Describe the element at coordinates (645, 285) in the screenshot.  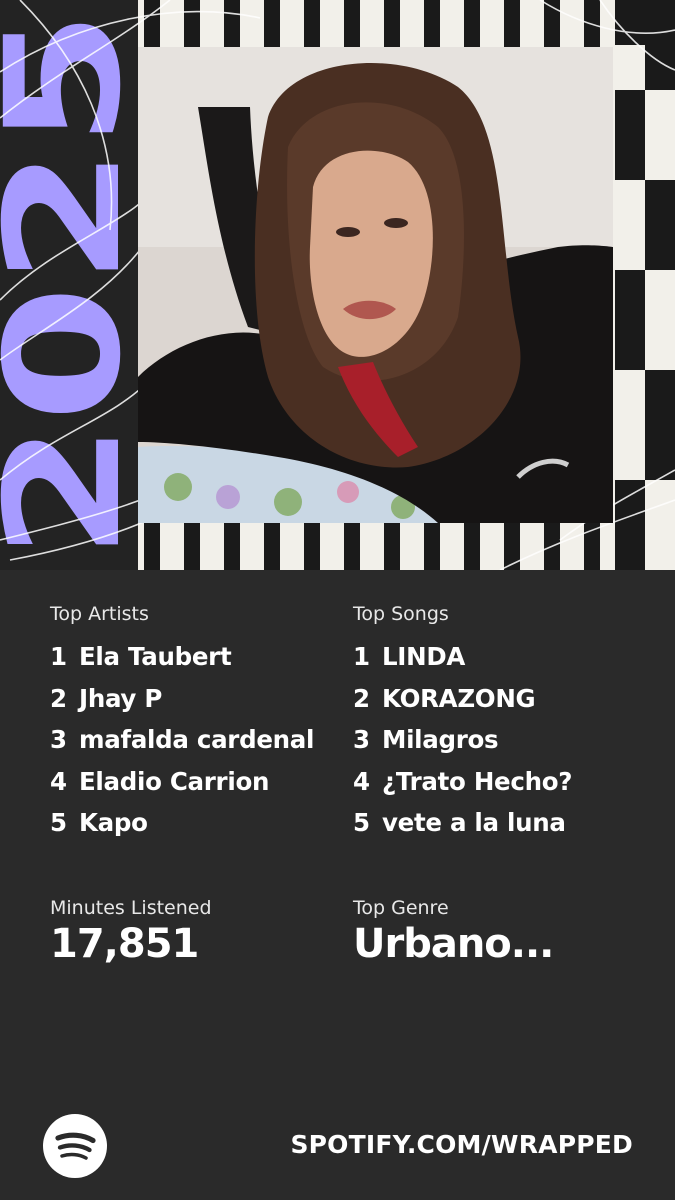
I see `checker-blocks` at that location.